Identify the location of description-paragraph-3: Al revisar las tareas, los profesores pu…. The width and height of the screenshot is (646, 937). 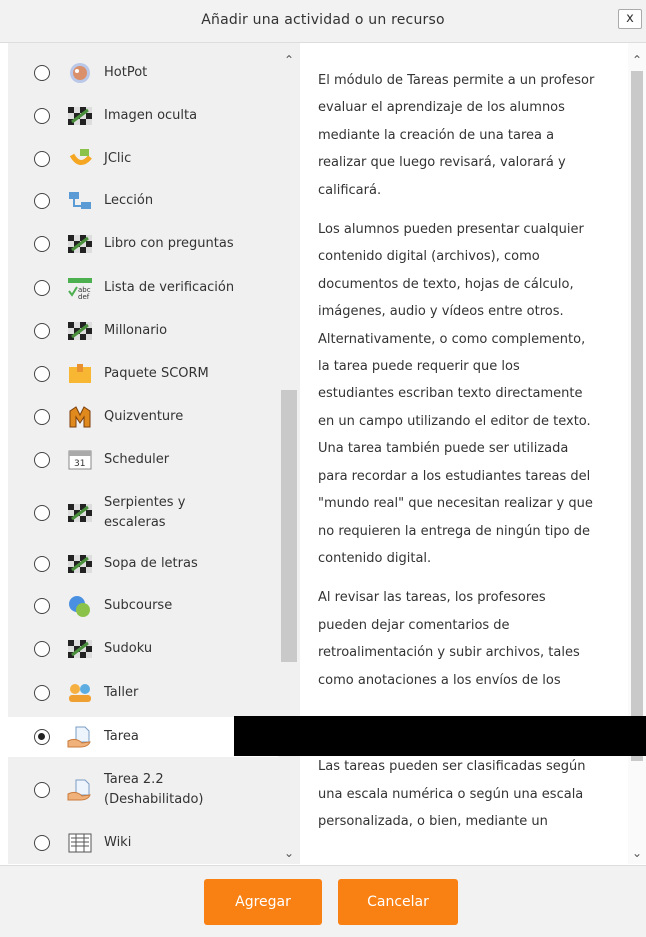
(449, 639).